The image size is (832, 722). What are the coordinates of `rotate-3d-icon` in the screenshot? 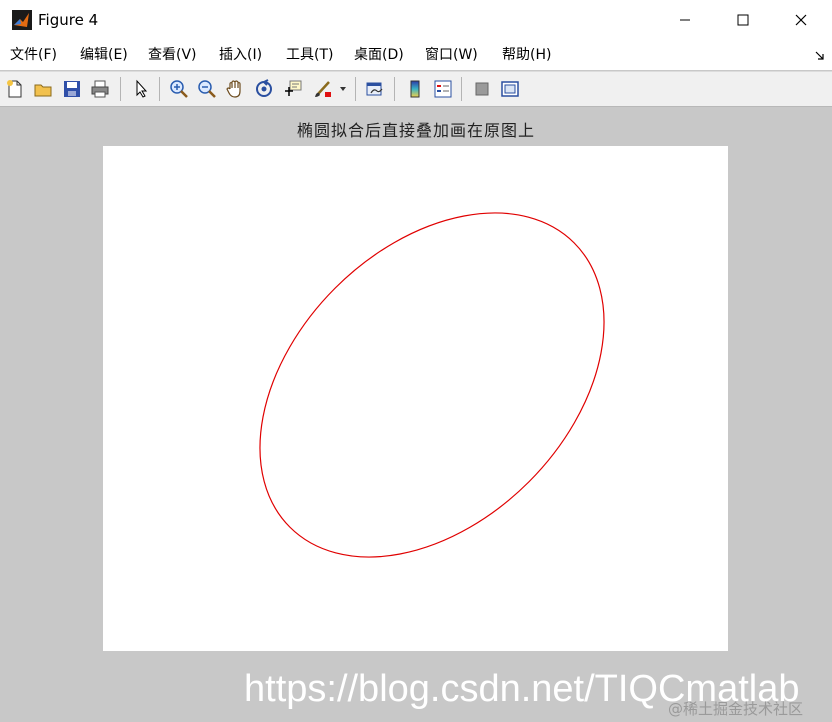 It's located at (264, 88).